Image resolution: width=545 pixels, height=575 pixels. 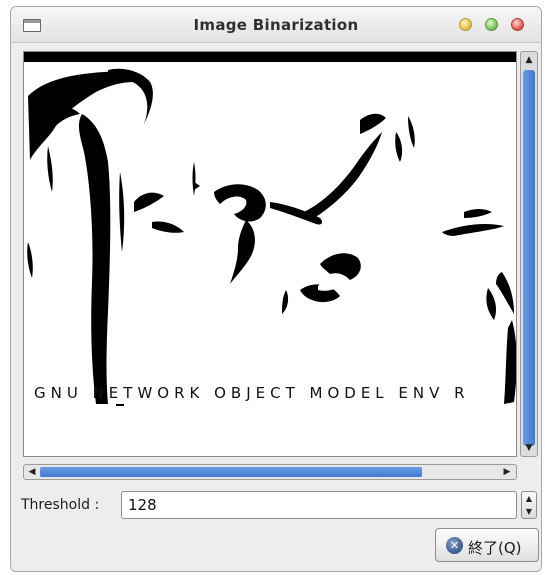 I want to click on quit-button-label: 終了(Q), so click(x=495, y=548).